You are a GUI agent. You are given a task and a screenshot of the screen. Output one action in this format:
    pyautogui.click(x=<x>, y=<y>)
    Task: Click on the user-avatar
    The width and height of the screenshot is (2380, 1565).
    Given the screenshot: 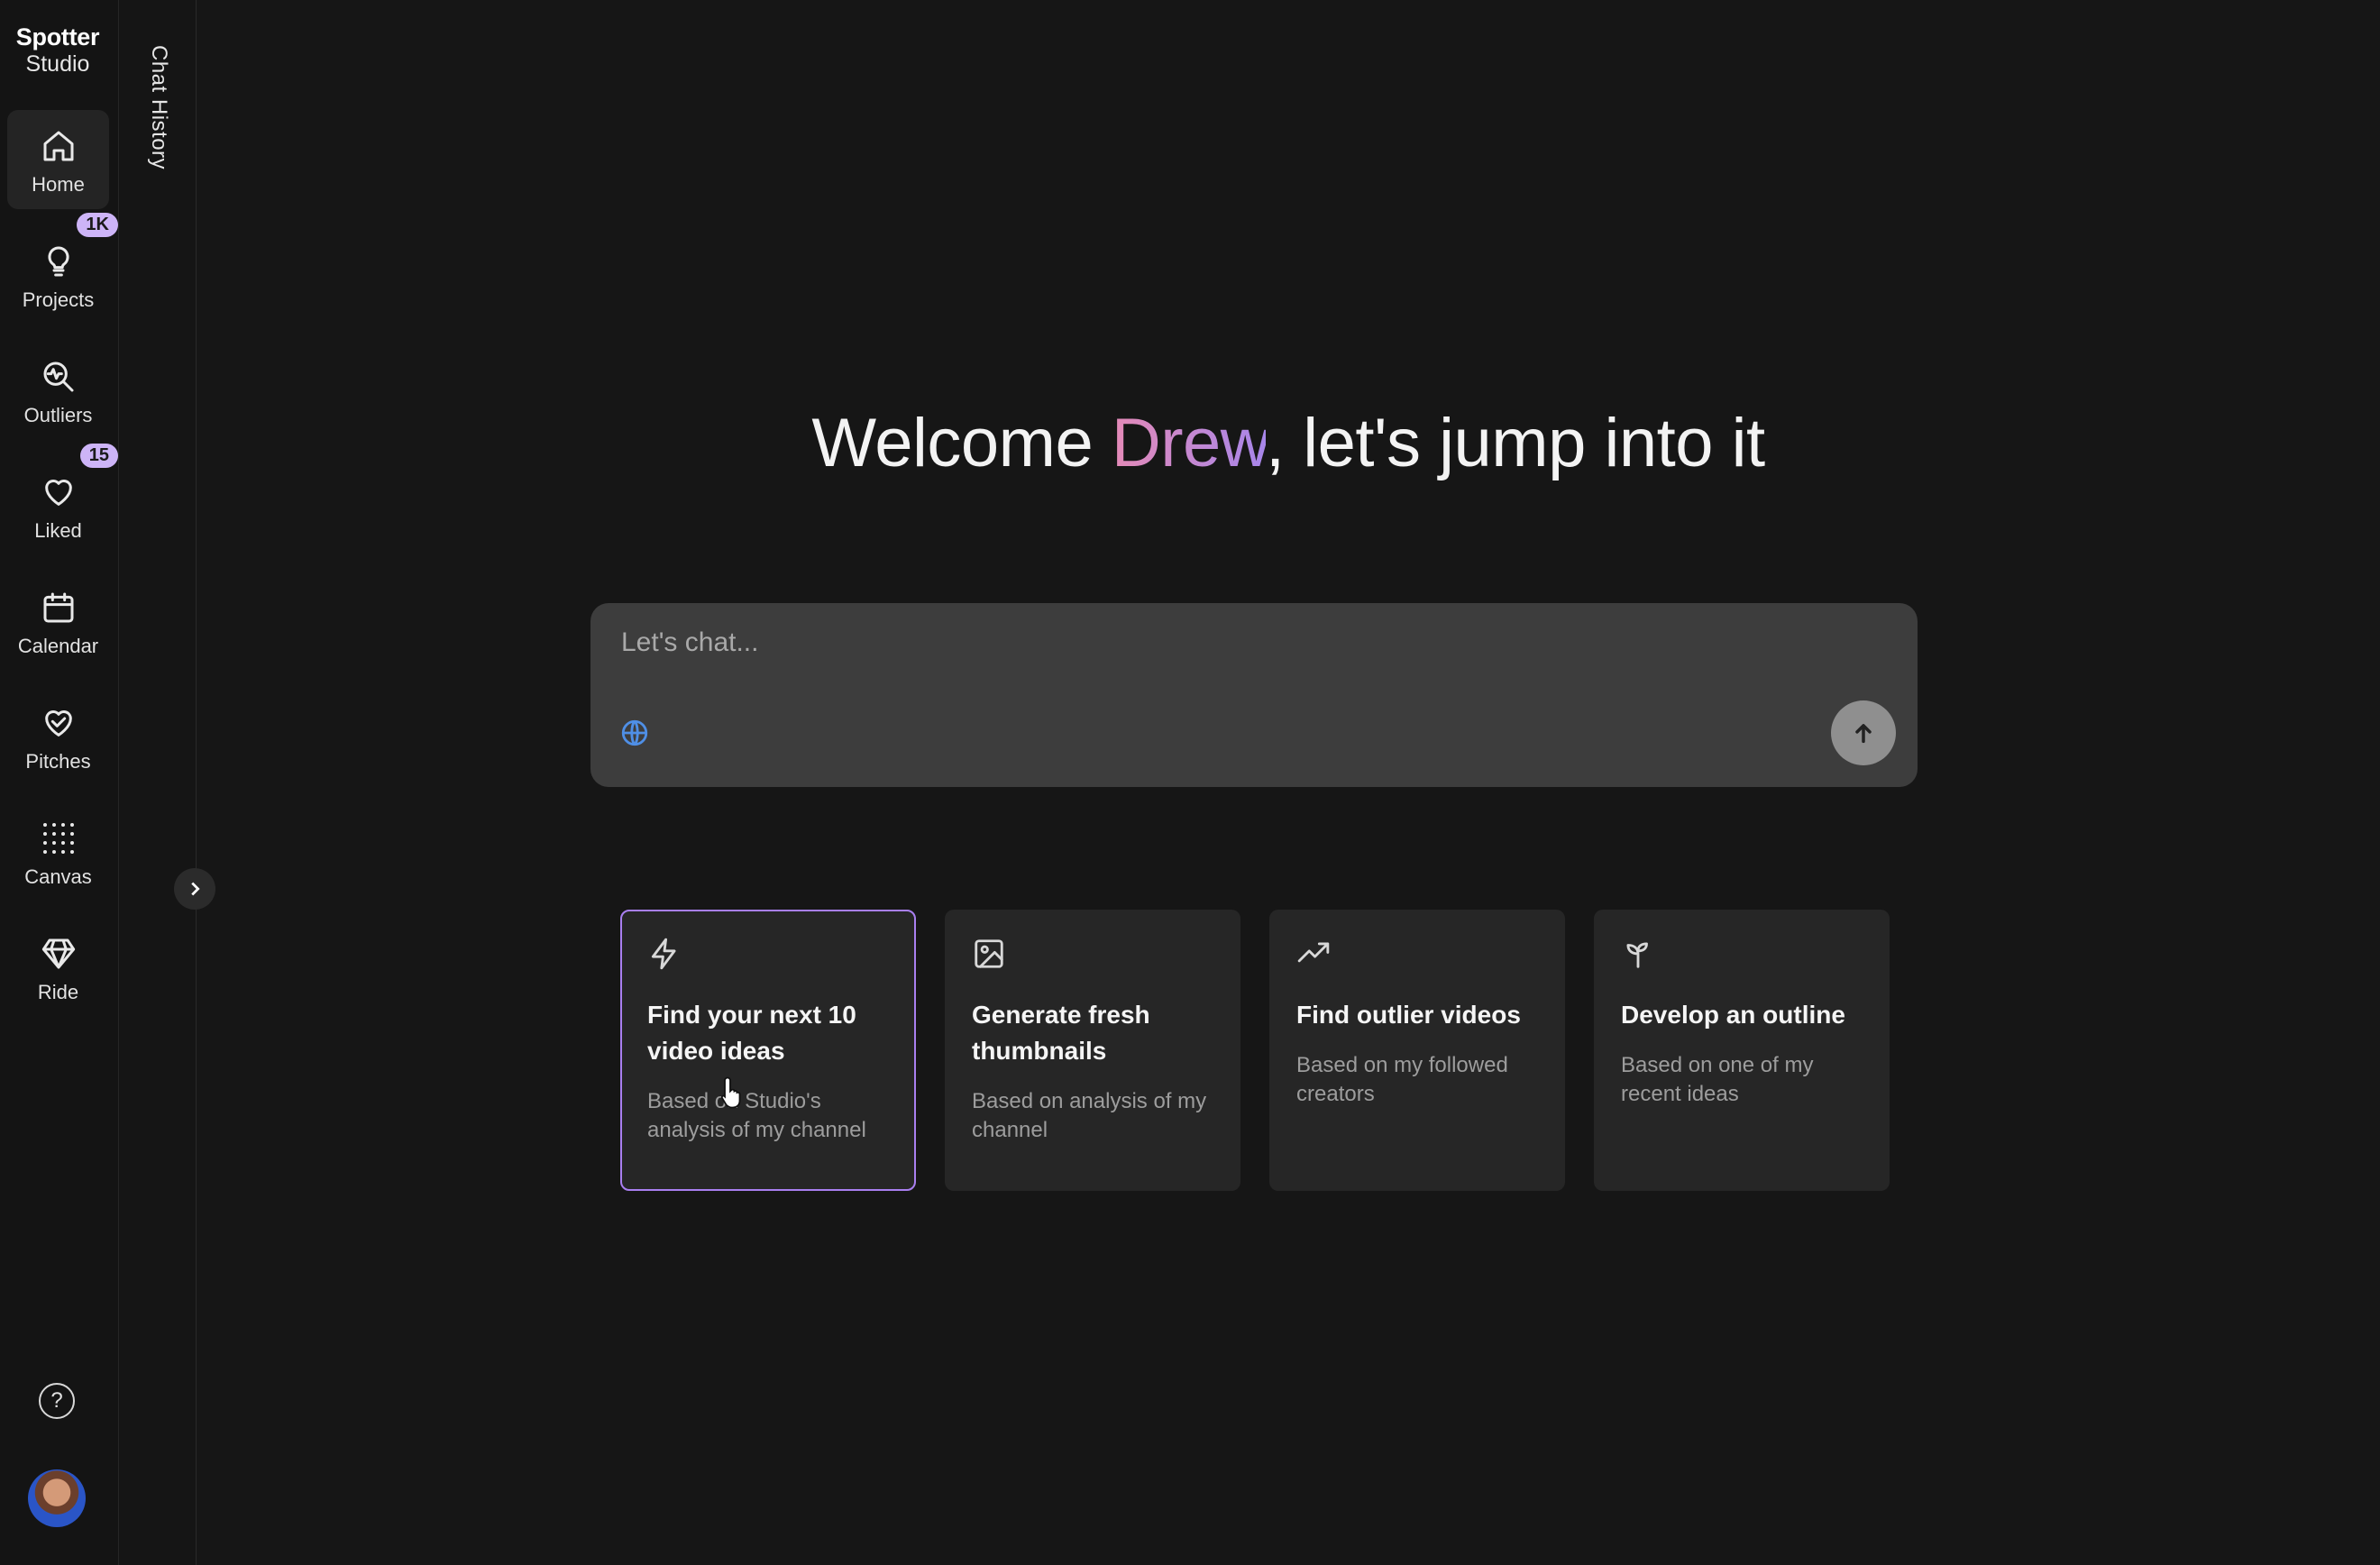 What is the action you would take?
    pyautogui.click(x=57, y=1498)
    